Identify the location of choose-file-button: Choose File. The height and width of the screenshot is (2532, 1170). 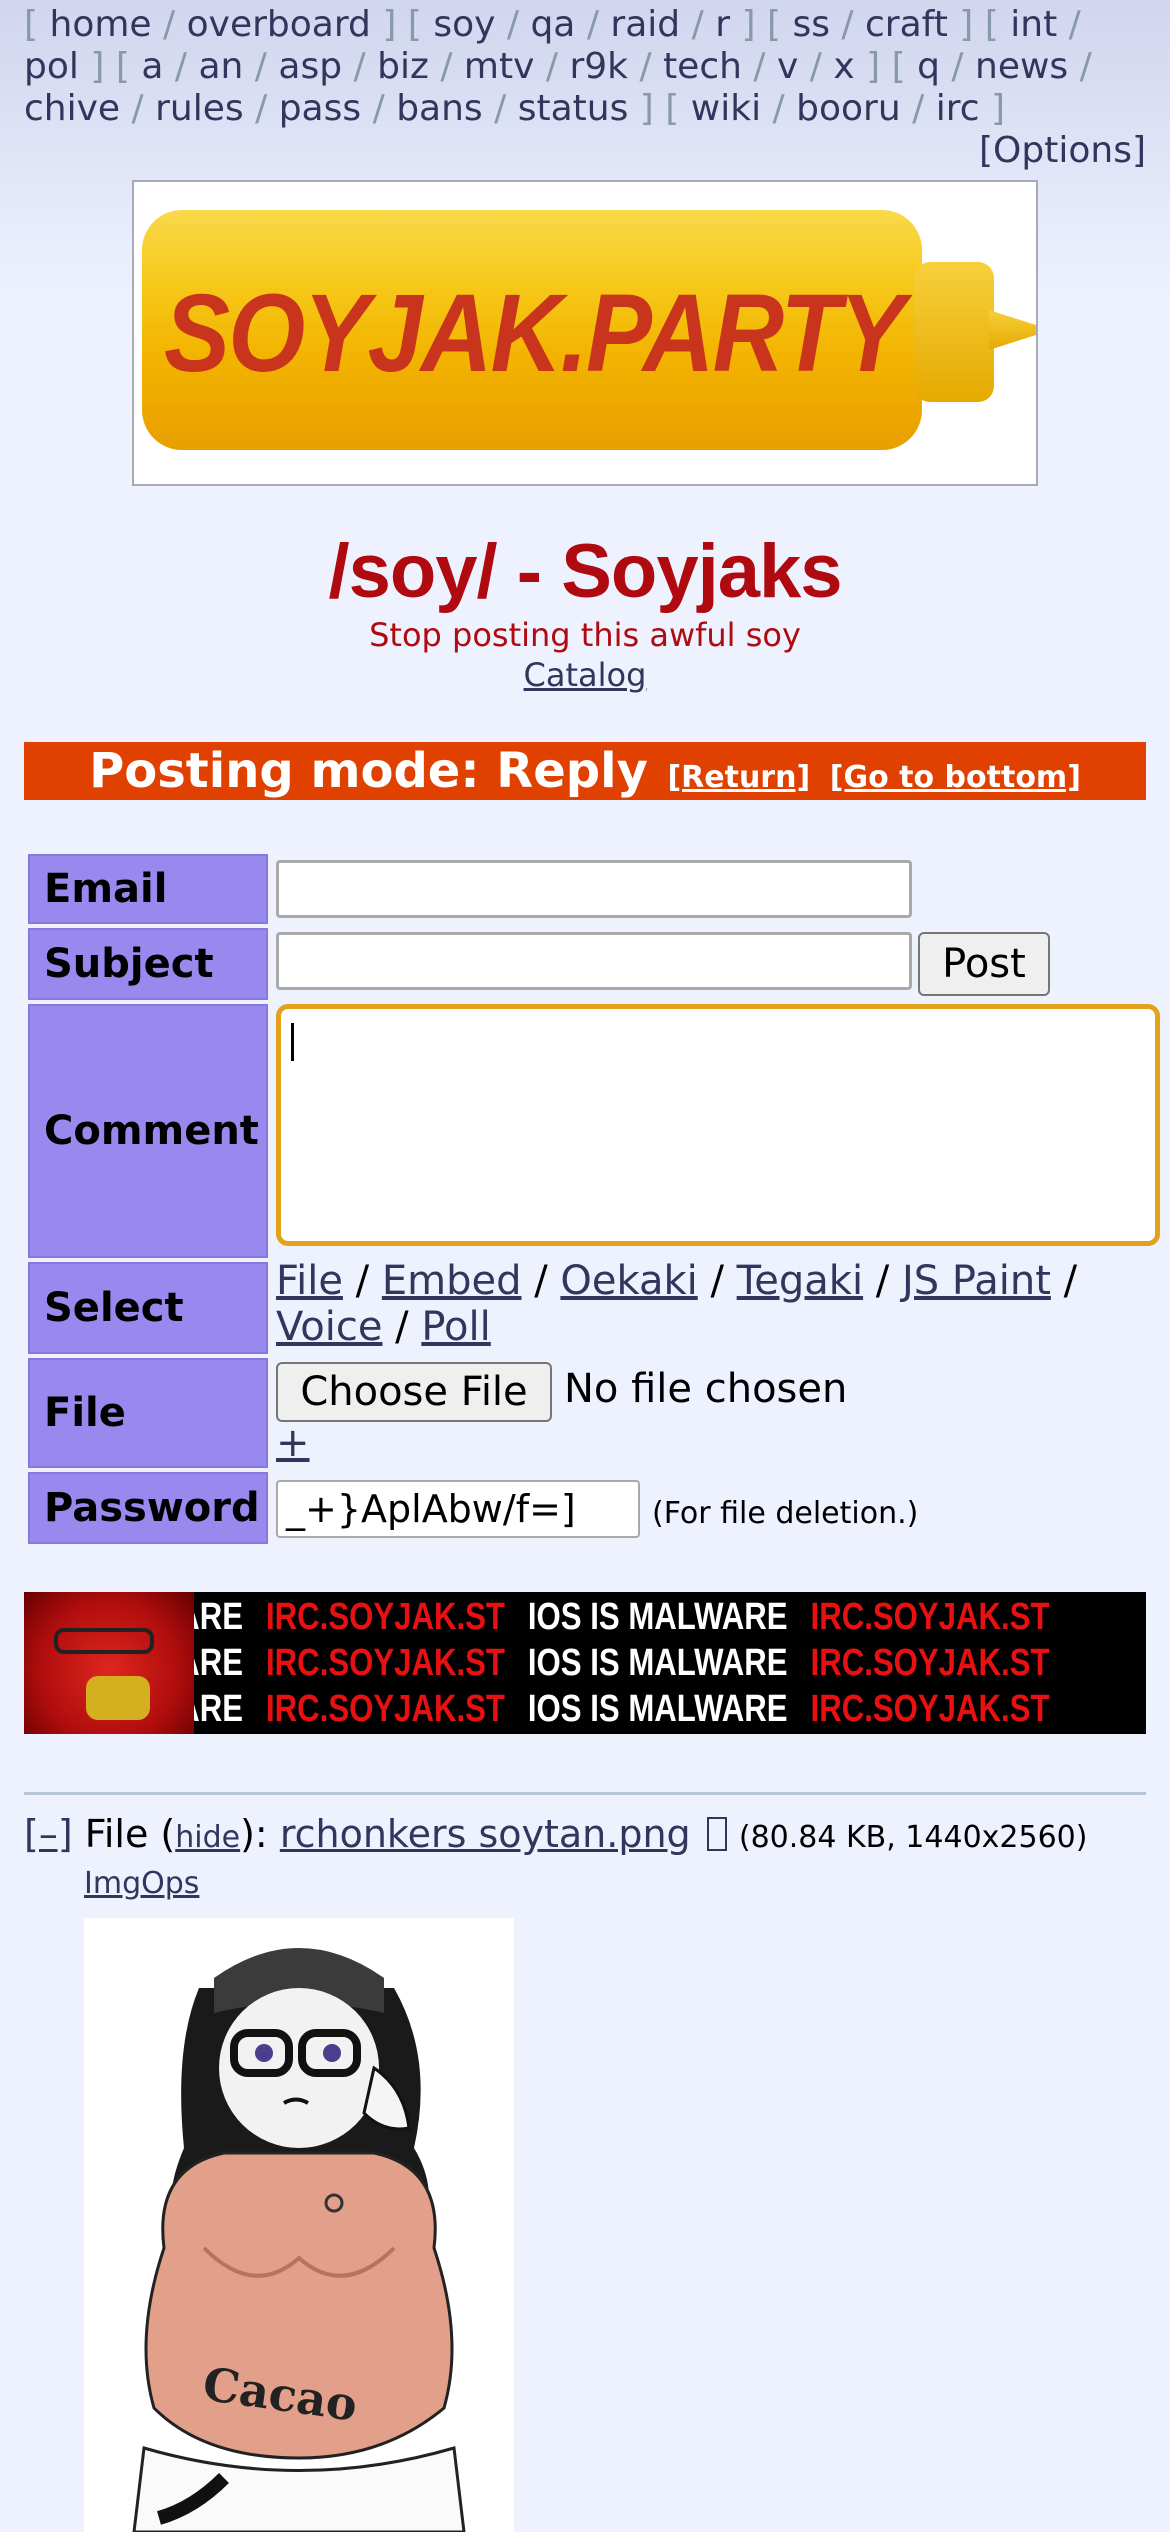
(414, 1392).